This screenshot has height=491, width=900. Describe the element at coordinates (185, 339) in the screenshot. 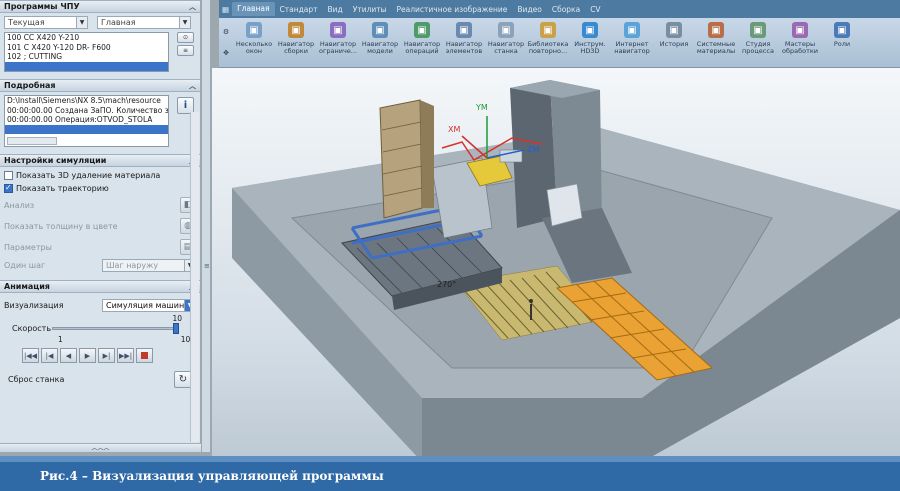

I see `speed-max: 10` at that location.